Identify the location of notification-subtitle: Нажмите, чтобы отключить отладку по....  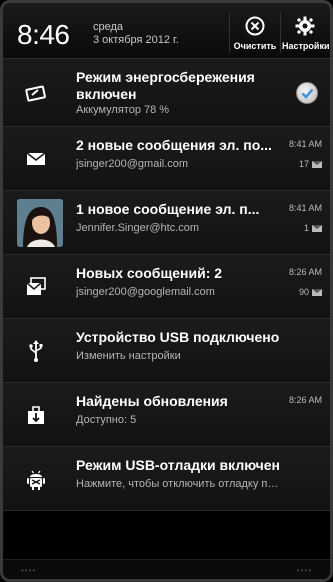
(178, 484).